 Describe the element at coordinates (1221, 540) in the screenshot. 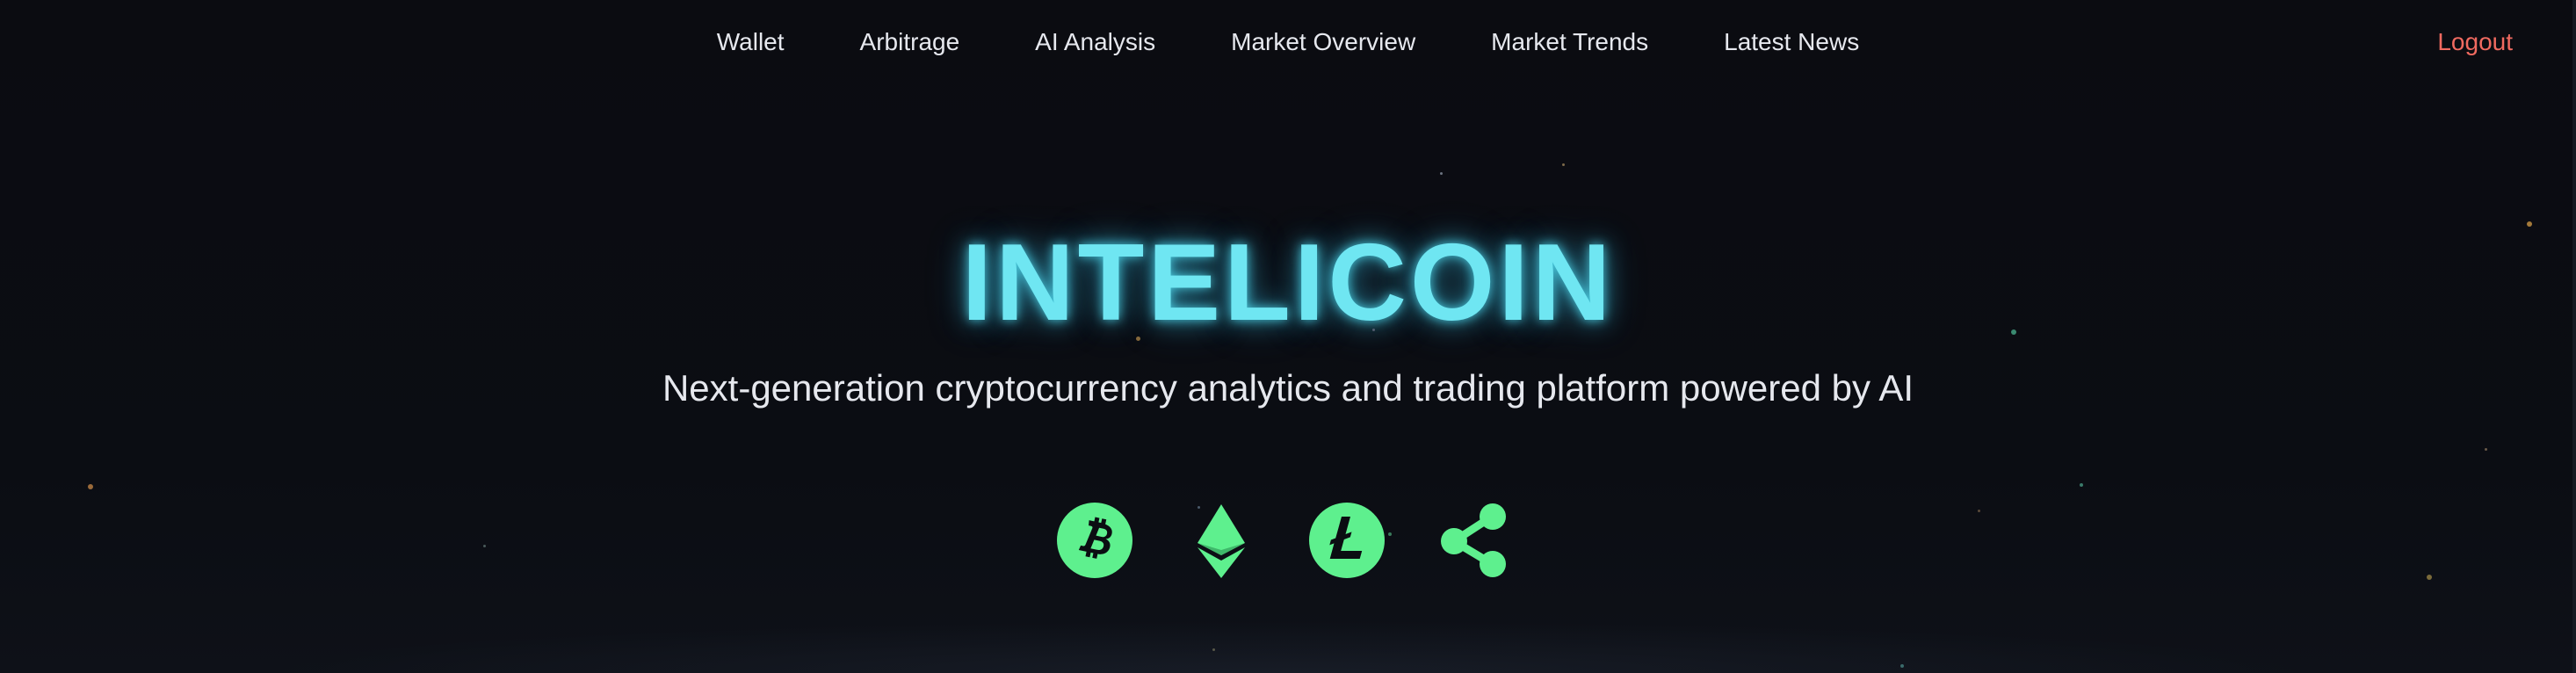

I see `ethereum-icon` at that location.